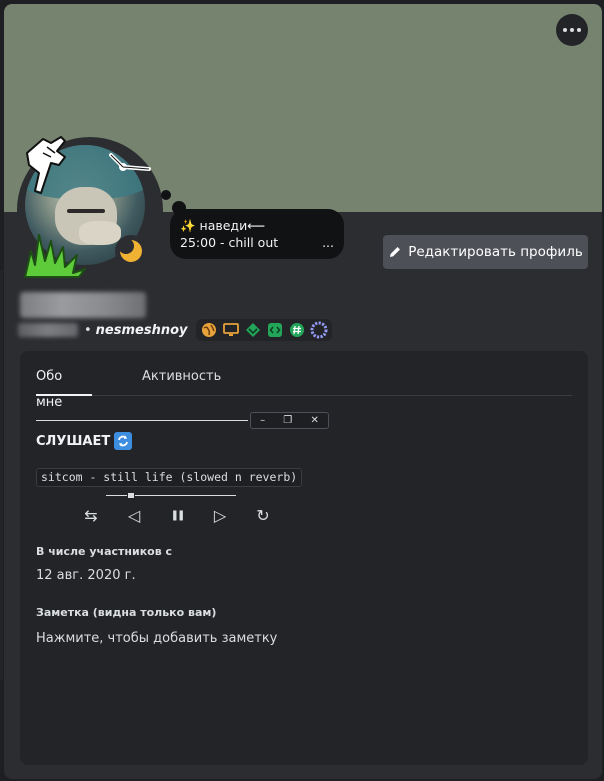 This screenshot has height=781, width=604. Describe the element at coordinates (55, 256) in the screenshot. I see `grass-icon` at that location.